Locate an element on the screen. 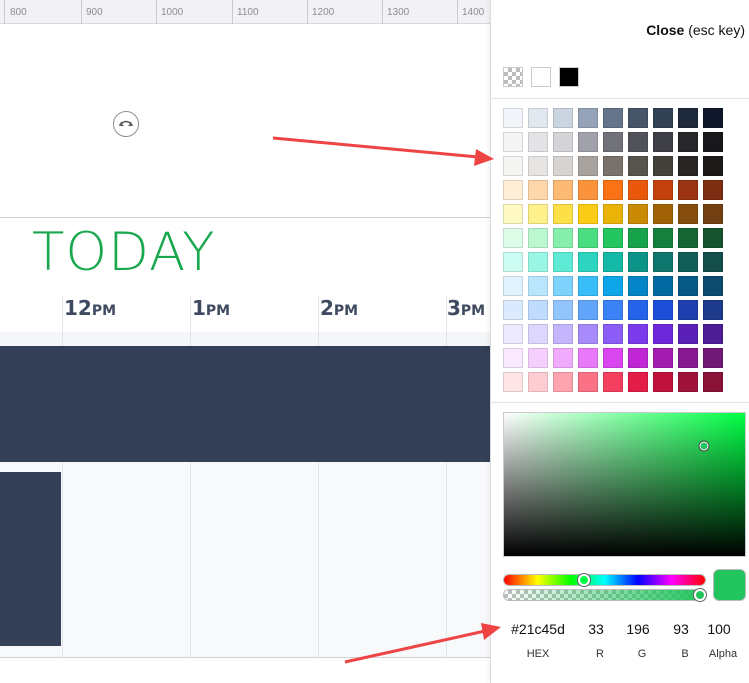 The width and height of the screenshot is (749, 683). hue-slider is located at coordinates (604, 580).